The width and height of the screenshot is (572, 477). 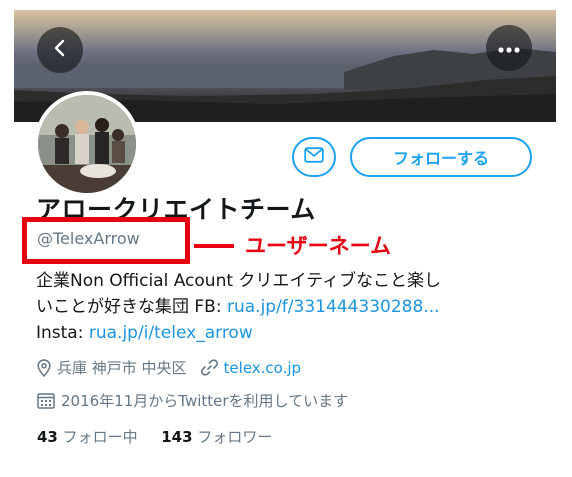 I want to click on follow-counts: 43 フォロー中 143 フォロワー, so click(x=154, y=436).